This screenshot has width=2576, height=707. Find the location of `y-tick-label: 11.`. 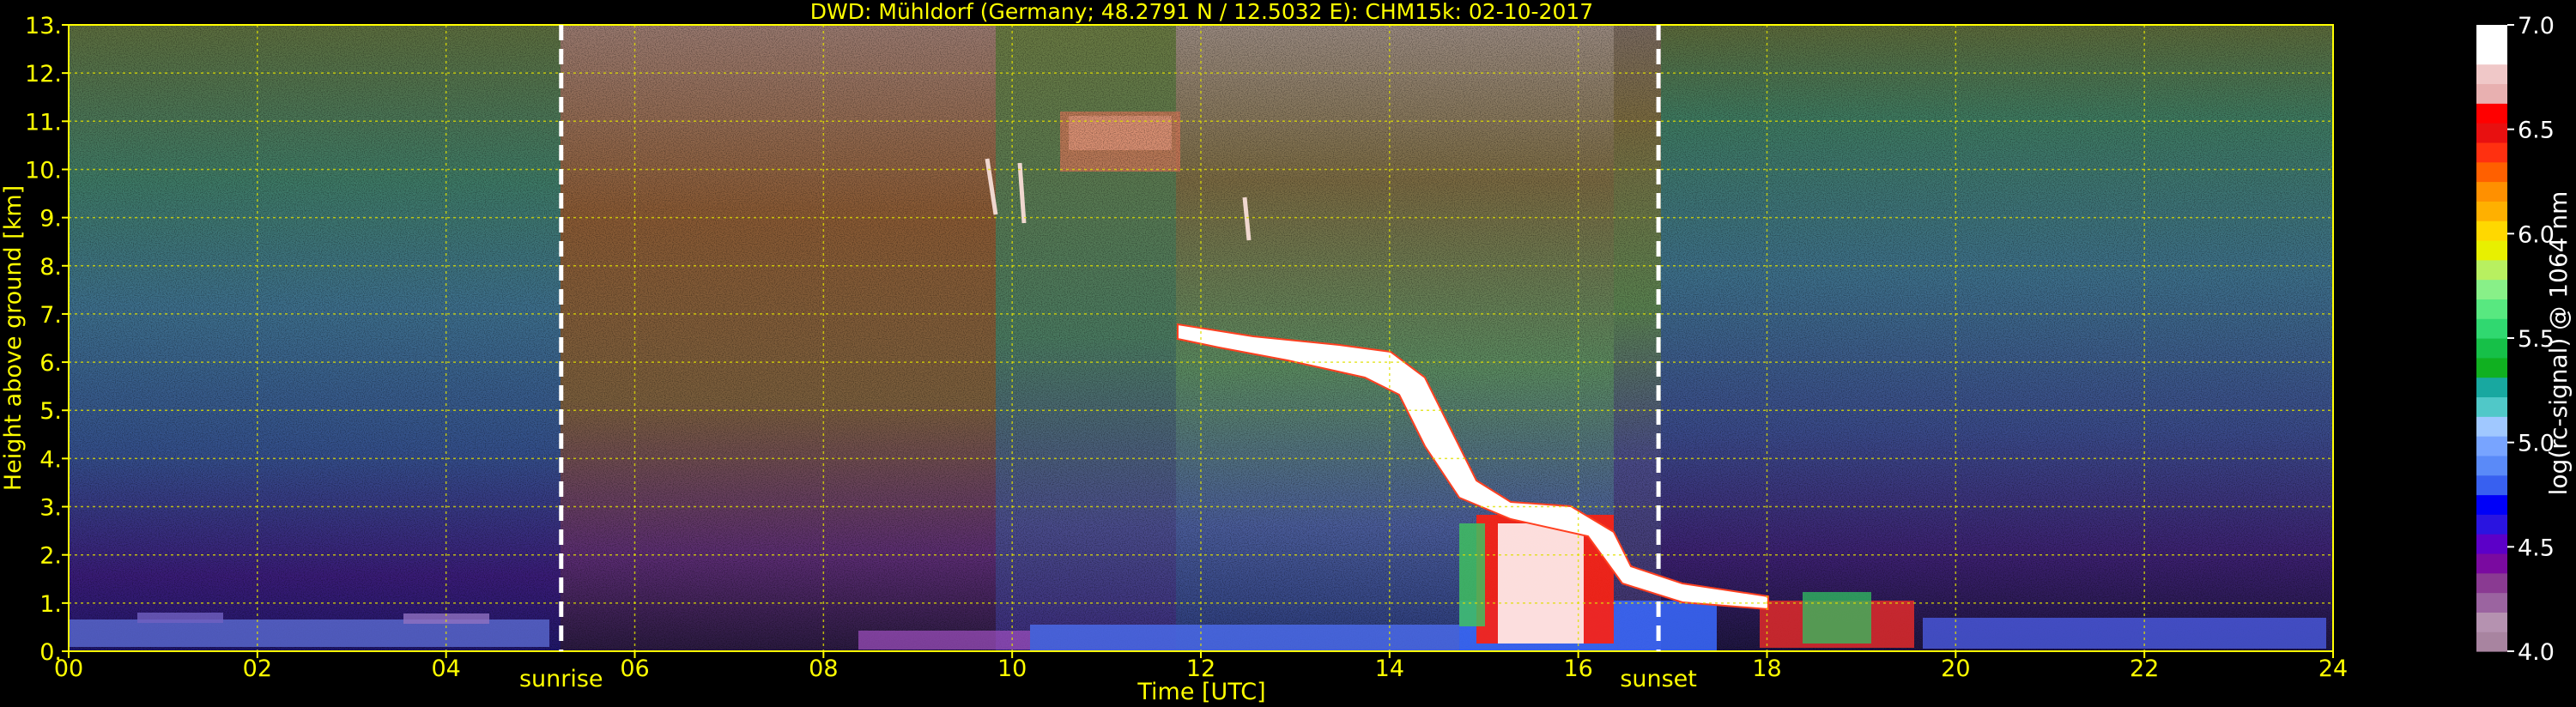

y-tick-label: 11. is located at coordinates (43, 123).